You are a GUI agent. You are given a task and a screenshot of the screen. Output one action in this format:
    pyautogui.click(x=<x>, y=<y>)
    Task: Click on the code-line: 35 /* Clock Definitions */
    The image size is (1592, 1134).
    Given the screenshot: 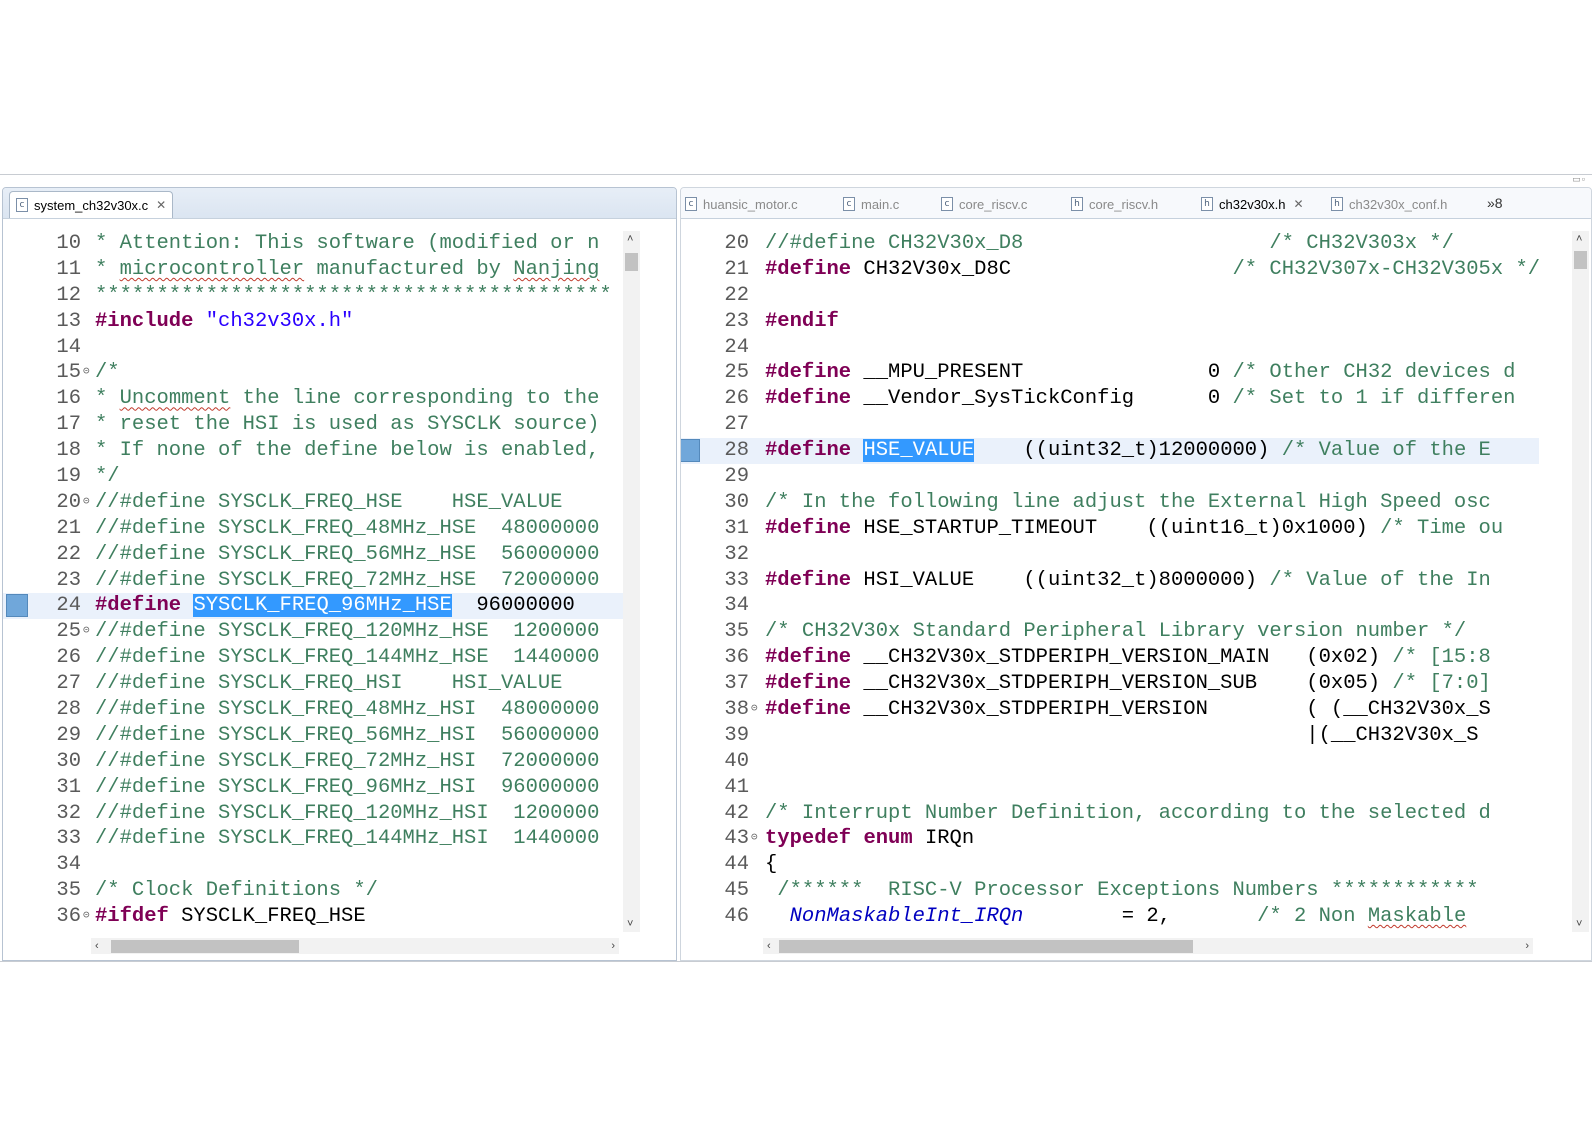 What is the action you would take?
    pyautogui.click(x=317, y=891)
    